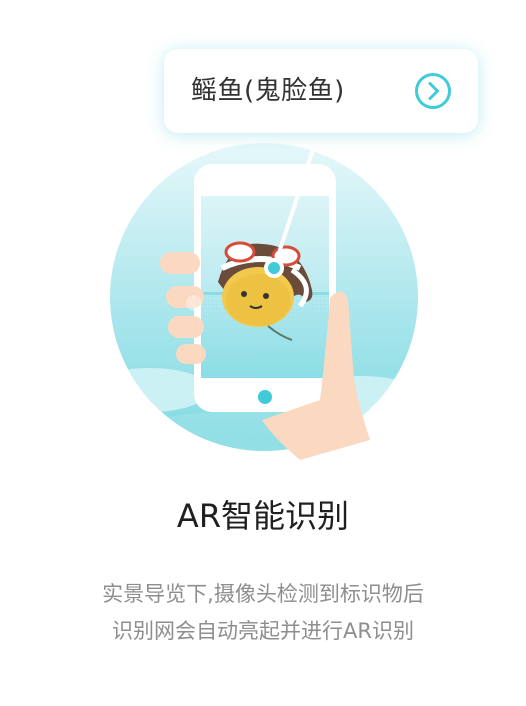 The height and width of the screenshot is (706, 526). Describe the element at coordinates (433, 91) in the screenshot. I see `chevron-right-circle-icon` at that location.